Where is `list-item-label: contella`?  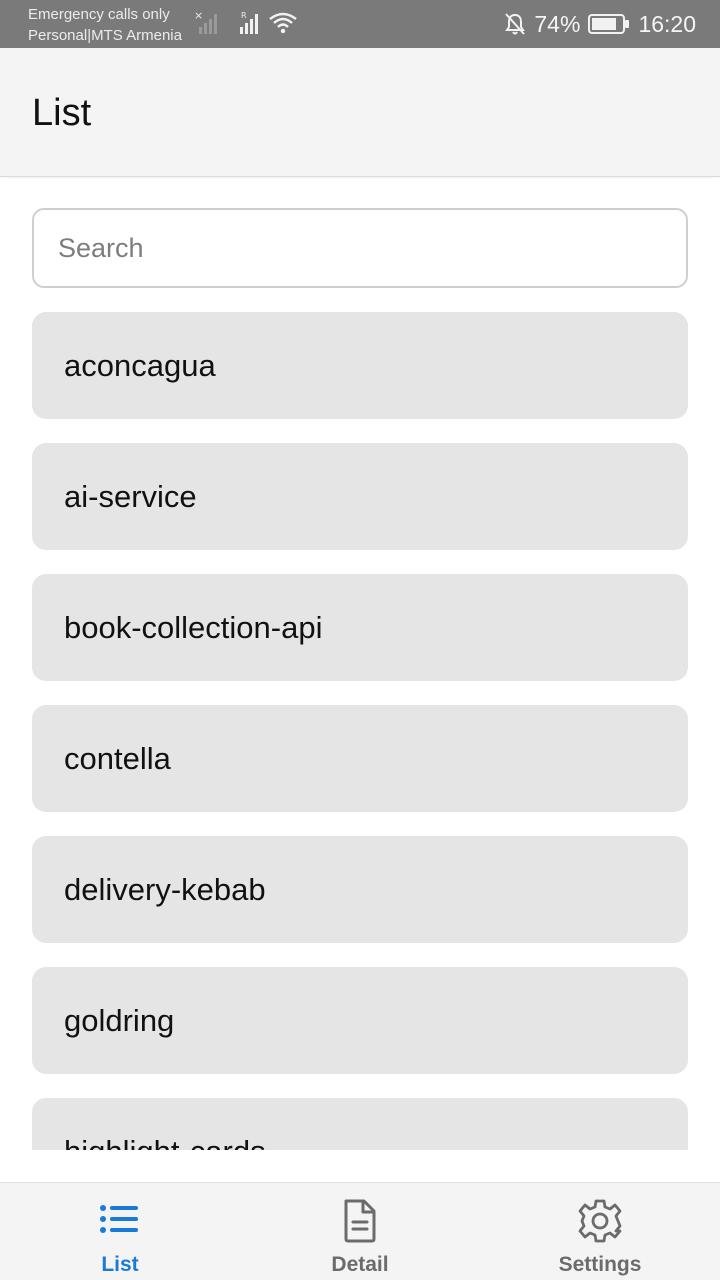 list-item-label: contella is located at coordinates (117, 758).